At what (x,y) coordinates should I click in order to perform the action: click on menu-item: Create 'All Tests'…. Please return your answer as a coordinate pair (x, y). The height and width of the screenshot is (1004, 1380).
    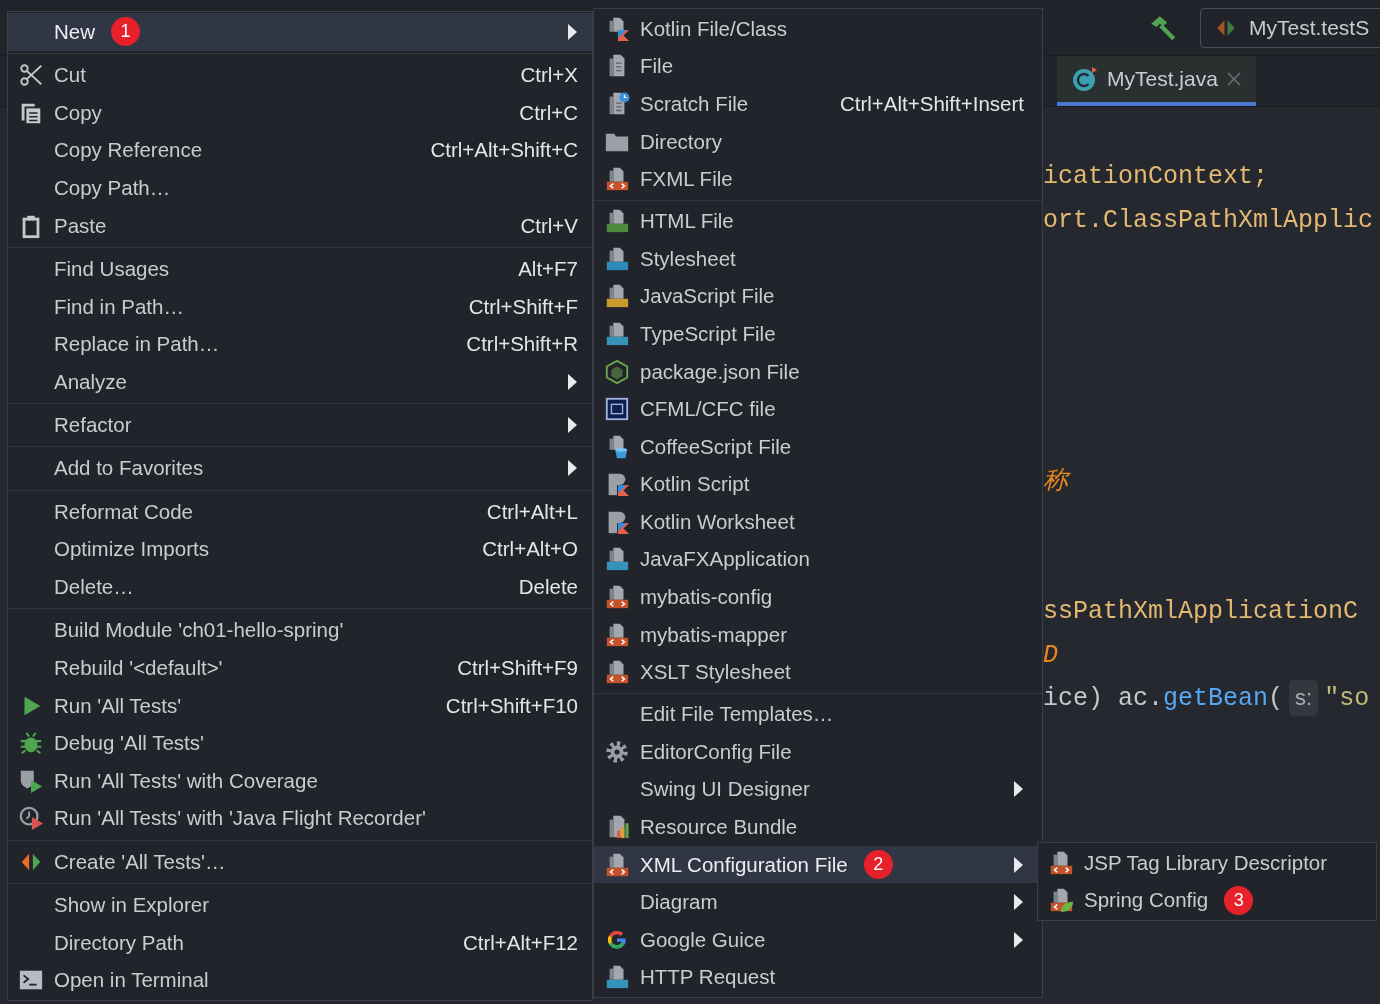
    Looking at the image, I should click on (300, 861).